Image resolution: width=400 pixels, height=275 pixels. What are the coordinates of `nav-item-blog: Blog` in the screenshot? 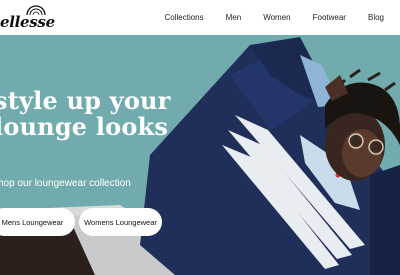 It's located at (376, 17).